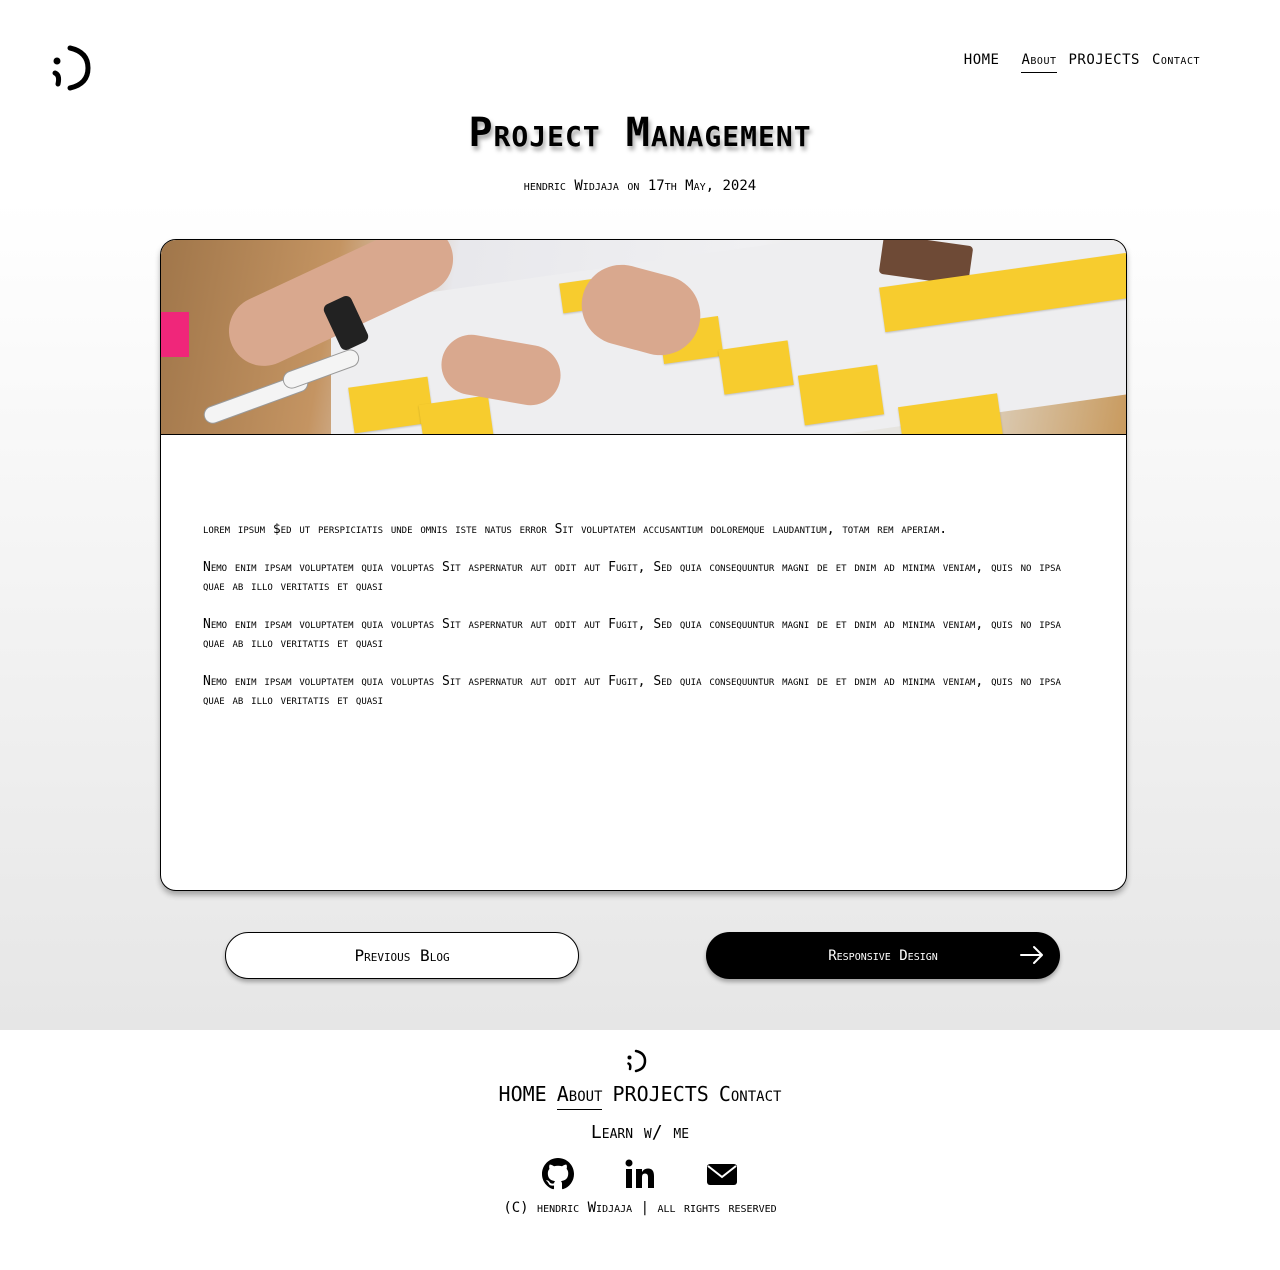  I want to click on next-blog-label: Responsive Design, so click(883, 955).